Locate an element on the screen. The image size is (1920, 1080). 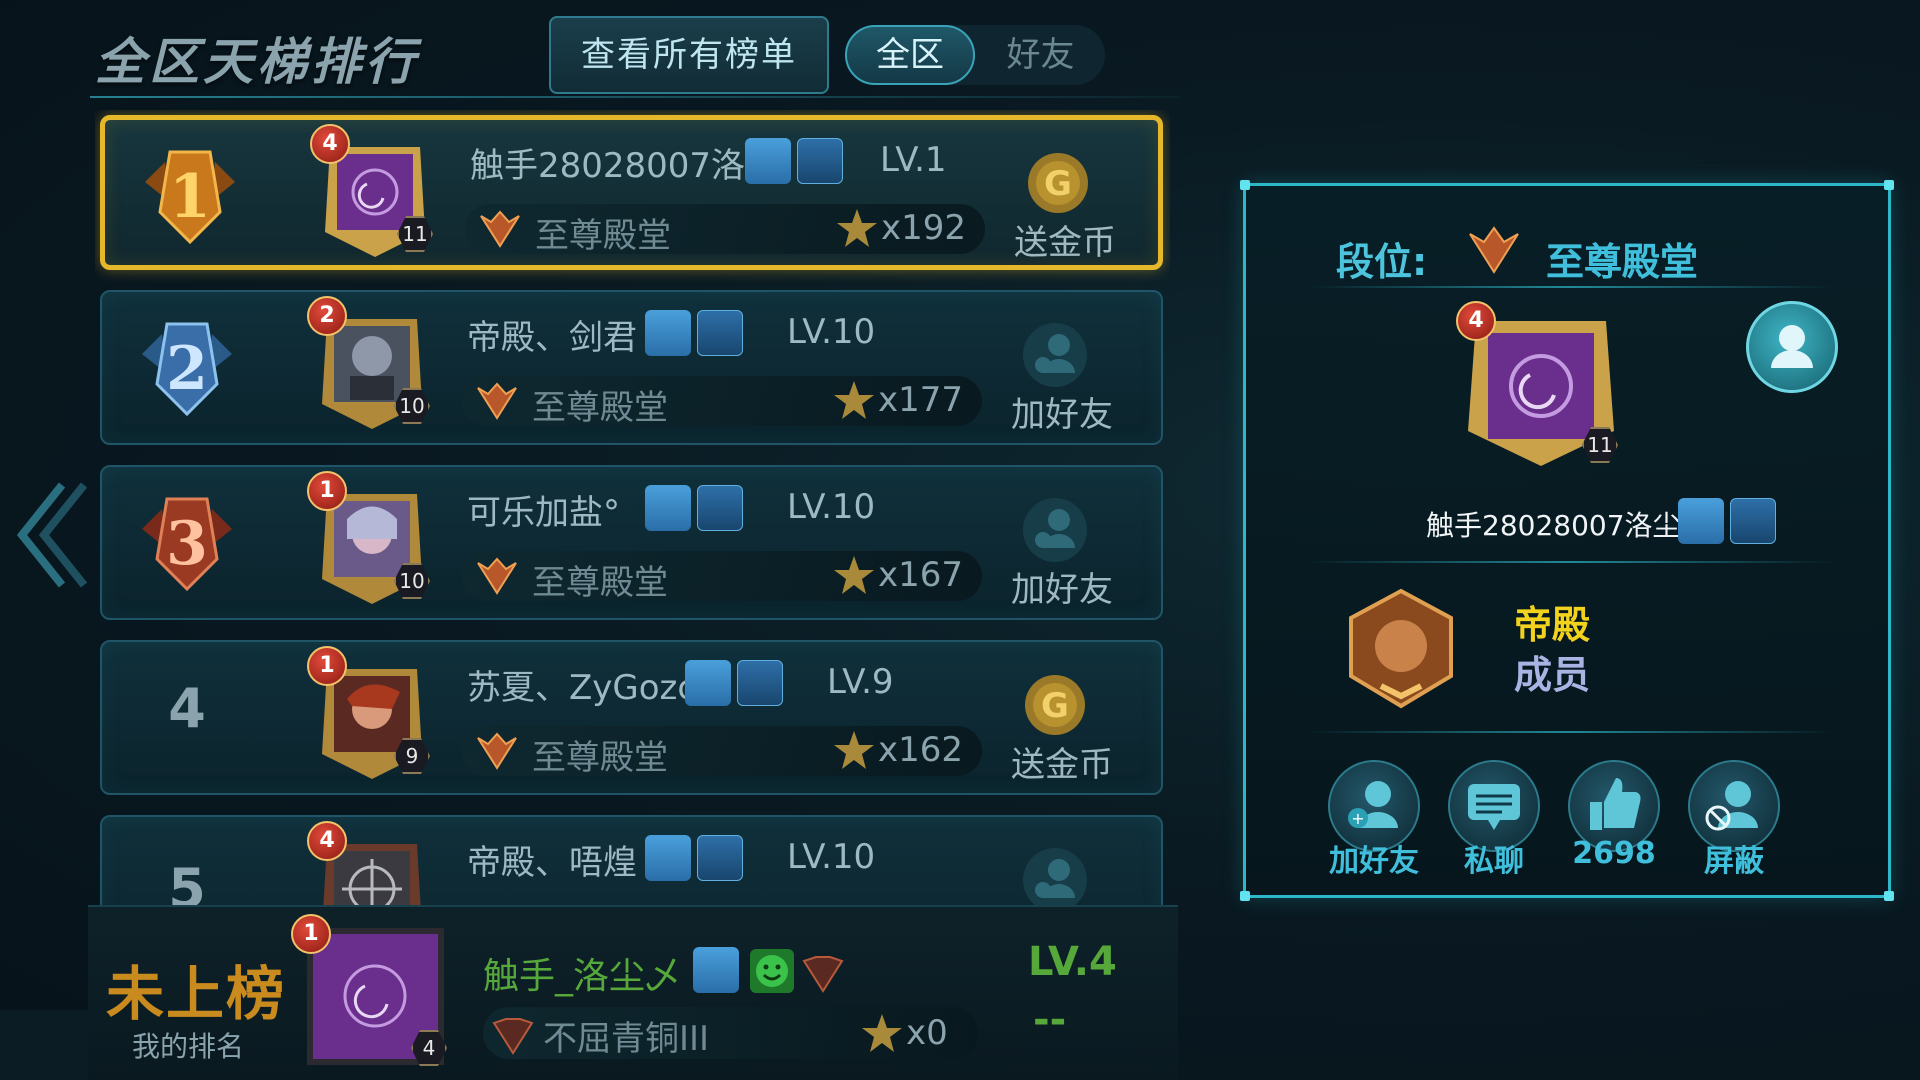
ranking-row: 4 1 9 苏夏、ZyGozc LV.9 至尊殿堂 x162 G 送金币 is located at coordinates (631, 717).